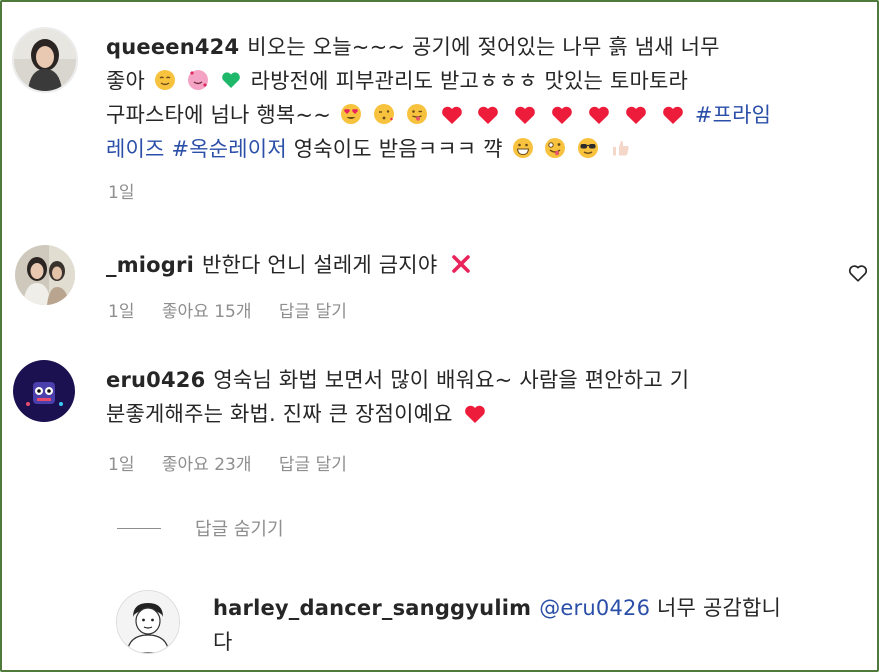 Image resolution: width=879 pixels, height=672 pixels. What do you see at coordinates (197, 80) in the screenshot?
I see `smiling-face-with-hearts-icon` at bounding box center [197, 80].